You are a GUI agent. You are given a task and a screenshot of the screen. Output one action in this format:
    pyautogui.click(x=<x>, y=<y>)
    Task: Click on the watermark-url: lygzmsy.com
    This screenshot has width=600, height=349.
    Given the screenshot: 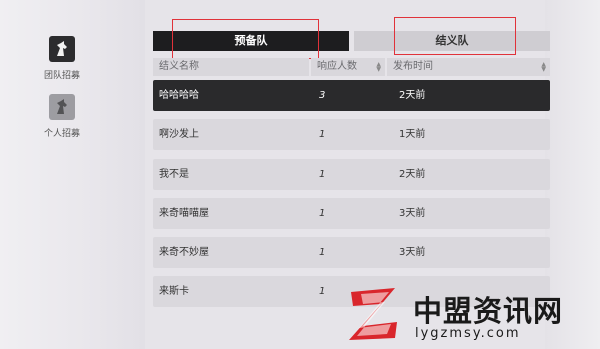 What is the action you would take?
    pyautogui.click(x=468, y=333)
    